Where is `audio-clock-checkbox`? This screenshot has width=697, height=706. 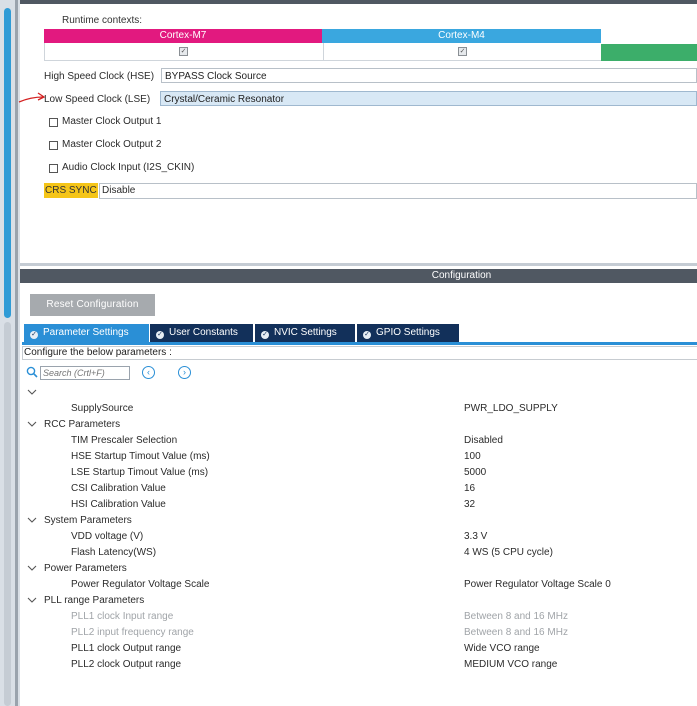 audio-clock-checkbox is located at coordinates (53, 168).